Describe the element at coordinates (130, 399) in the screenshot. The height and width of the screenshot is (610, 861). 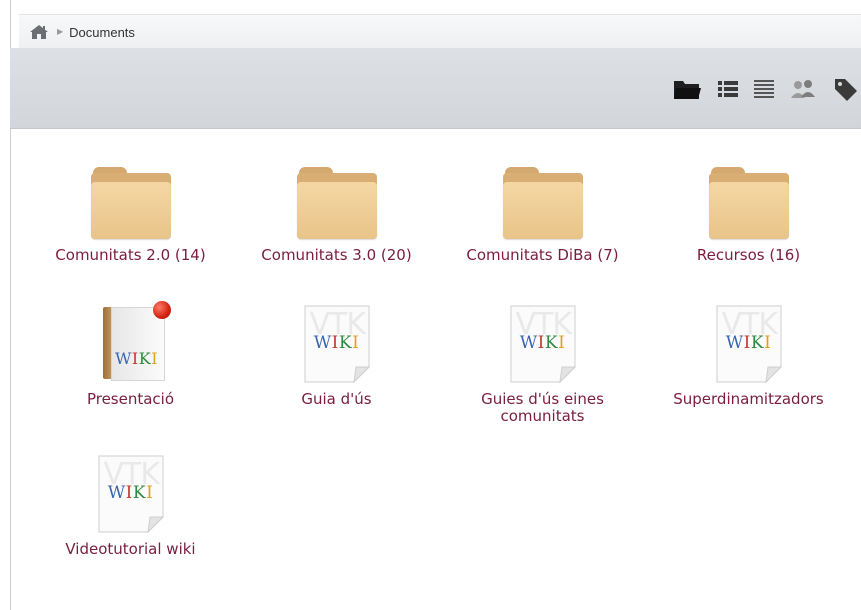
I see `document-label: Presentació` at that location.